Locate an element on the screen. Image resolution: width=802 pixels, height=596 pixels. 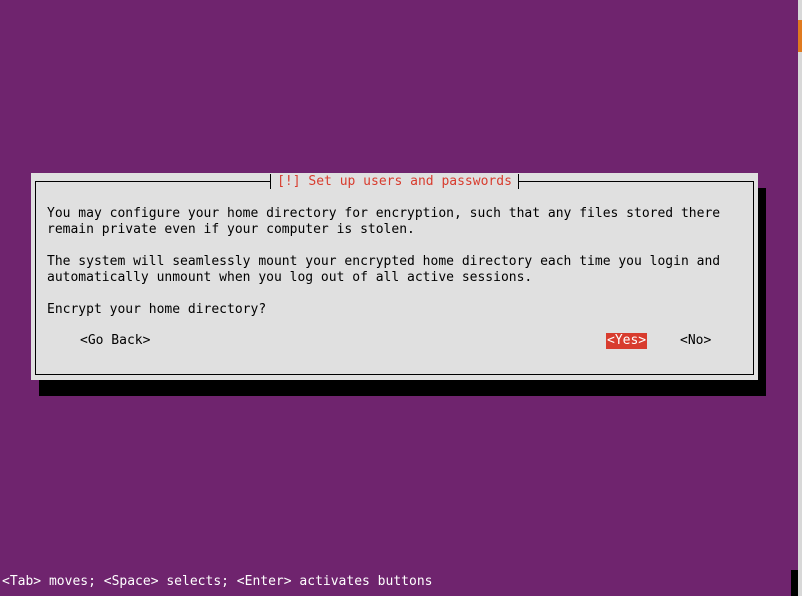
question-text: Encrypt your home directory? is located at coordinates (157, 309).